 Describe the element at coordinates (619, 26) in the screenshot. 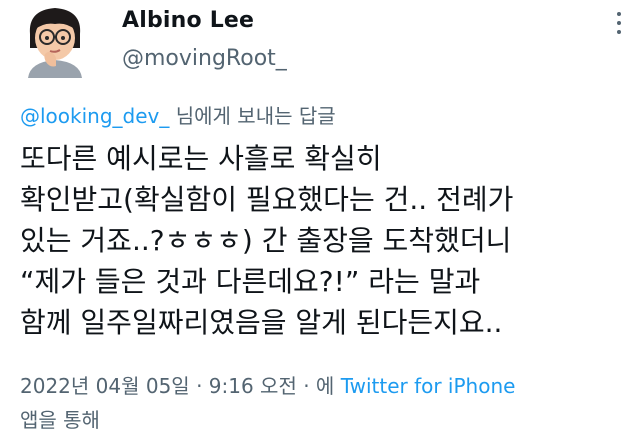

I see `more-options-icon` at that location.